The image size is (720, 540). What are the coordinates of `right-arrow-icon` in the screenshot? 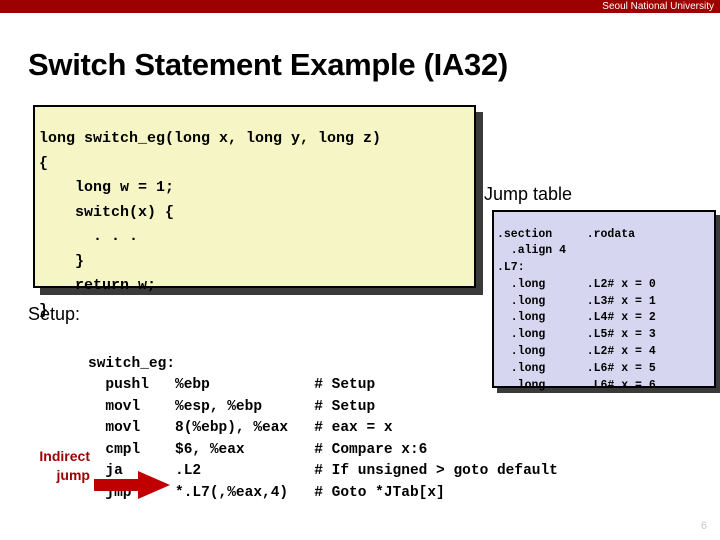 It's located at (132, 485).